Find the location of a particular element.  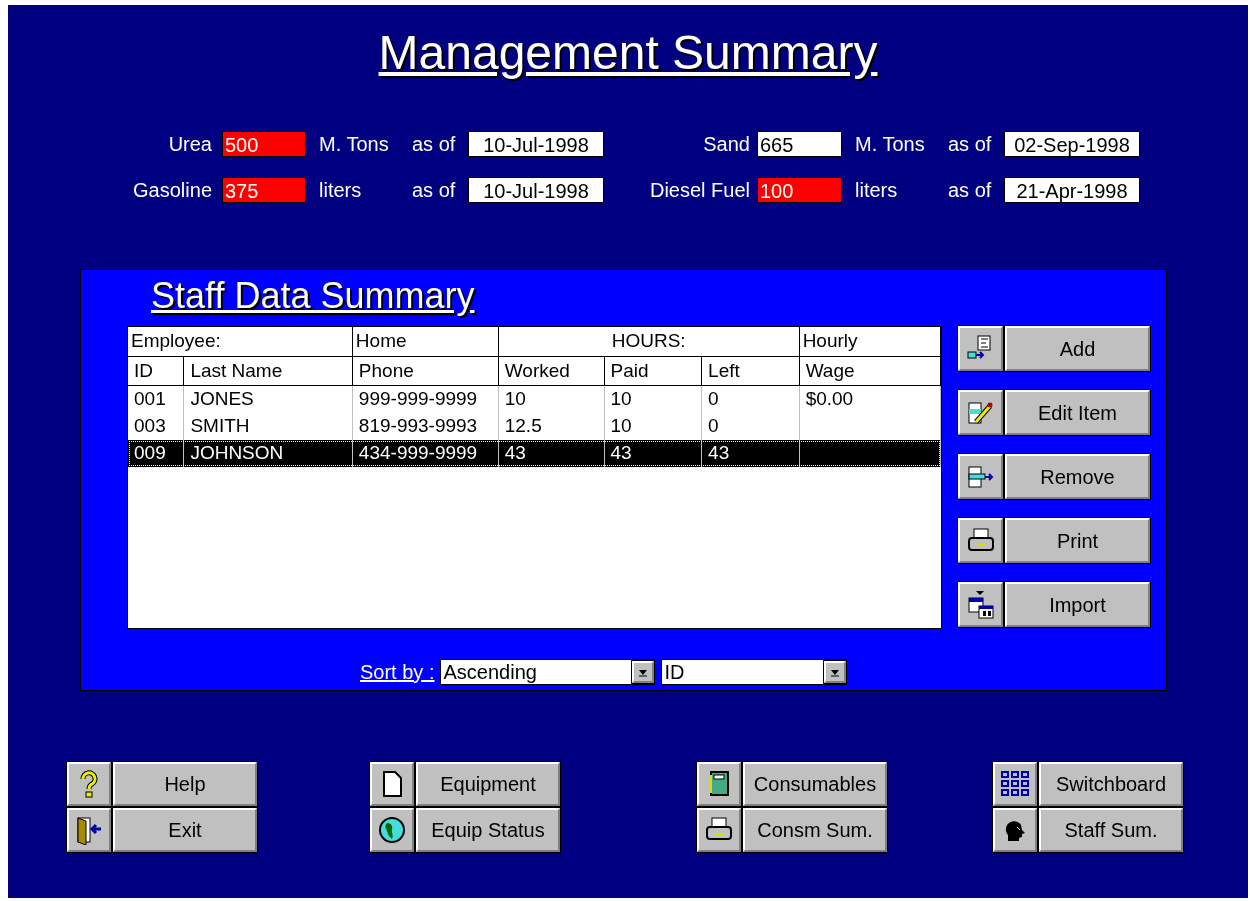

table-cell: 819-993-9993 is located at coordinates (418, 425).